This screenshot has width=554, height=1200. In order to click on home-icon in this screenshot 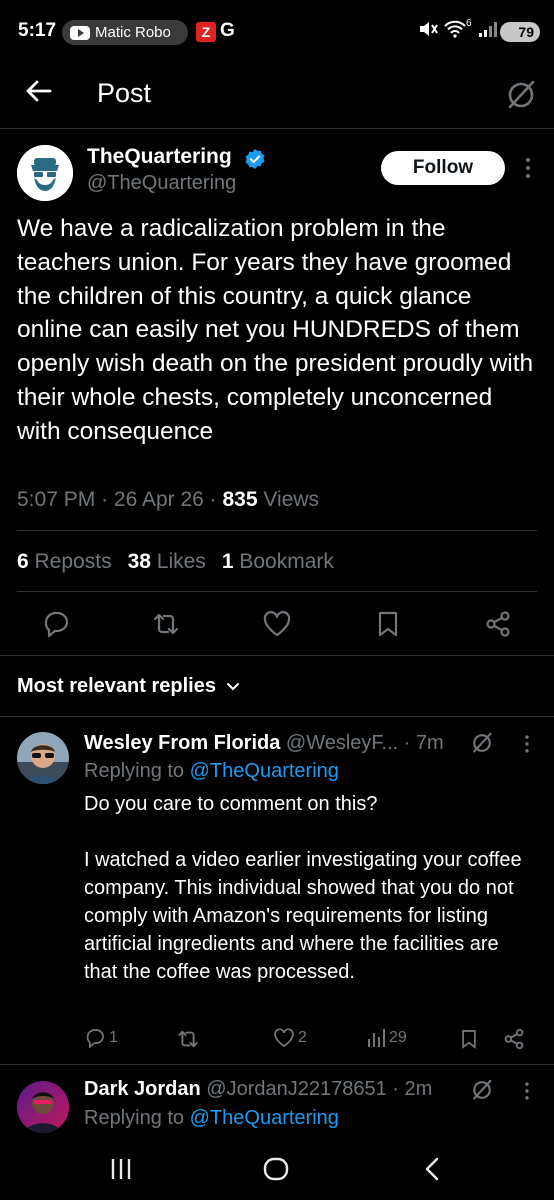, I will do `click(276, 1169)`.